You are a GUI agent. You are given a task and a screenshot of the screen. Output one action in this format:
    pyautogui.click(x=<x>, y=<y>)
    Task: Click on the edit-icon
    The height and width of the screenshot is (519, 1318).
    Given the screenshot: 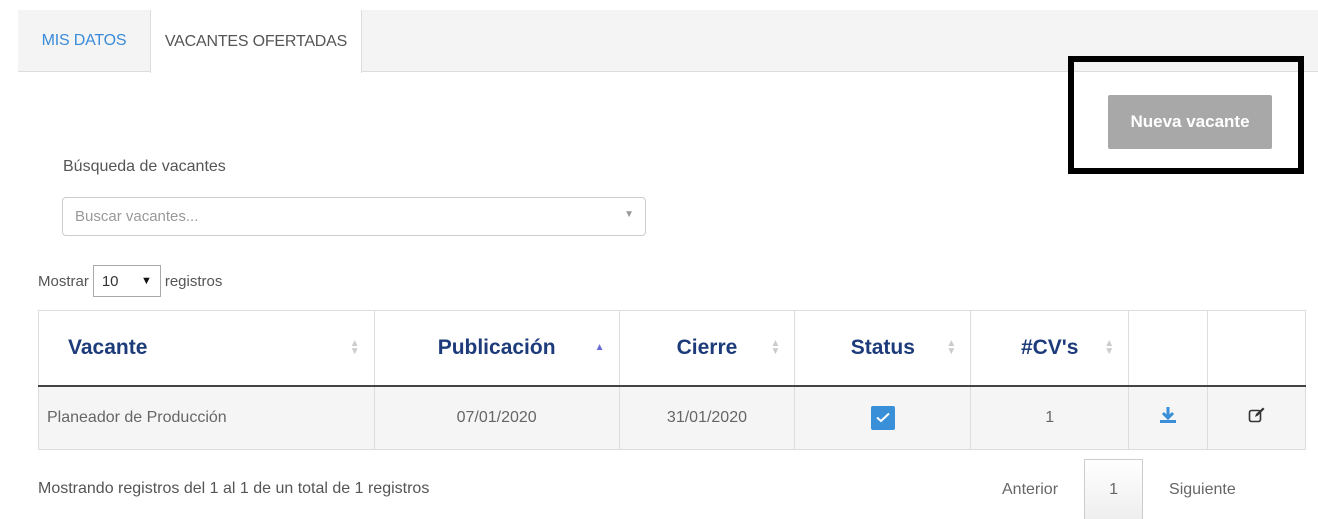 What is the action you would take?
    pyautogui.click(x=1257, y=417)
    